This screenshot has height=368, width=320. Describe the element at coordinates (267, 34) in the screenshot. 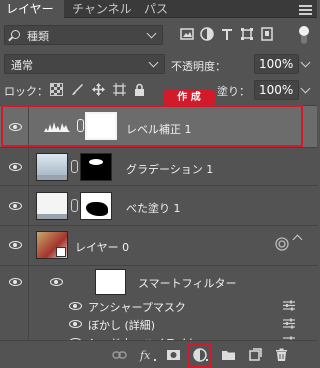

I see `smart-object-filter-icon` at that location.